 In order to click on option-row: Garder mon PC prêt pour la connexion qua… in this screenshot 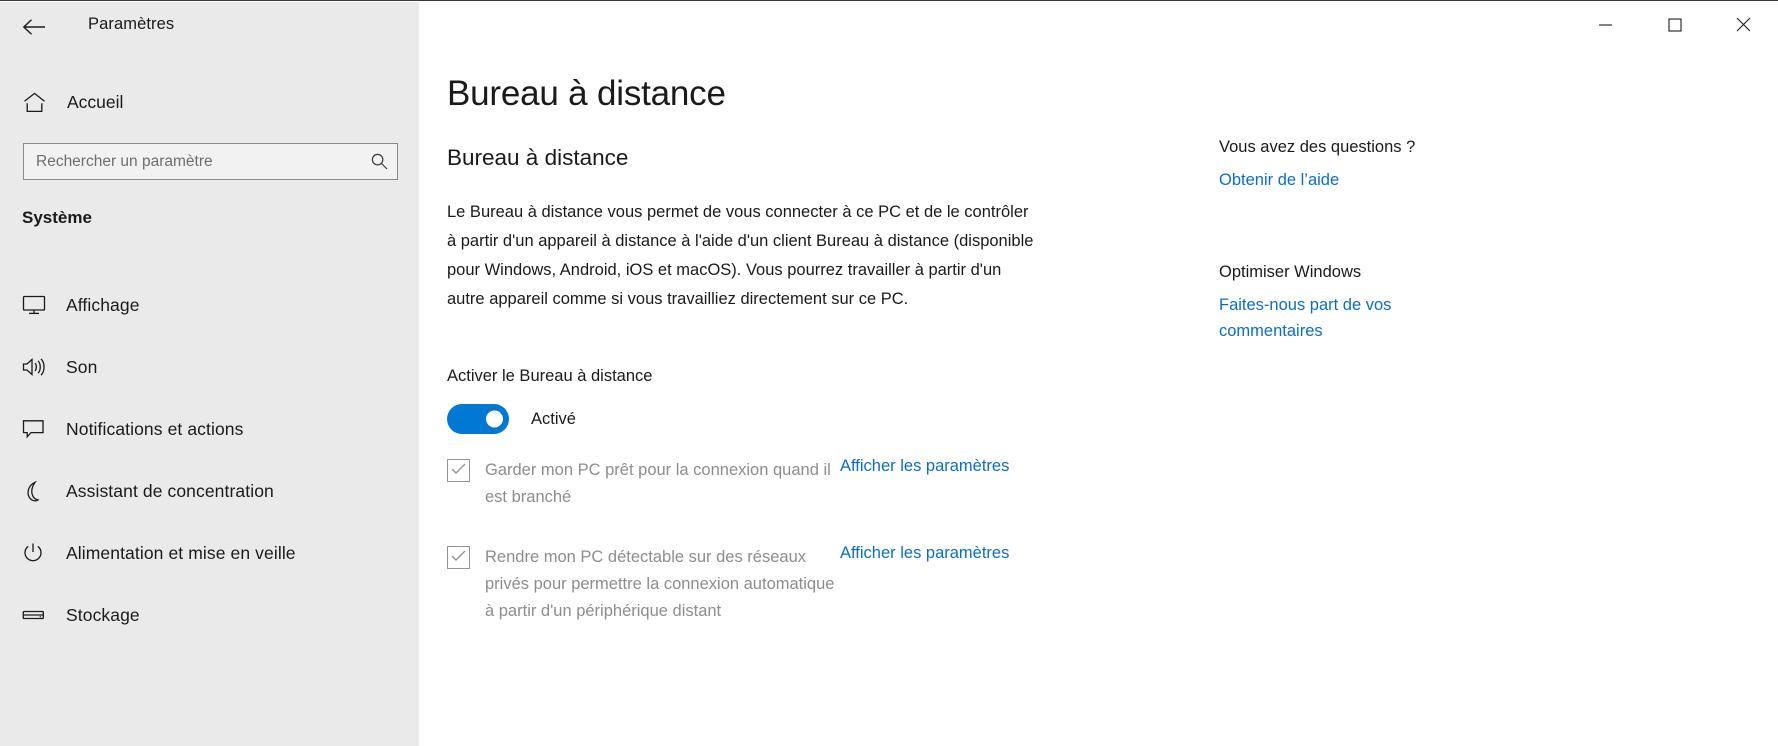, I will do `click(952, 484)`.